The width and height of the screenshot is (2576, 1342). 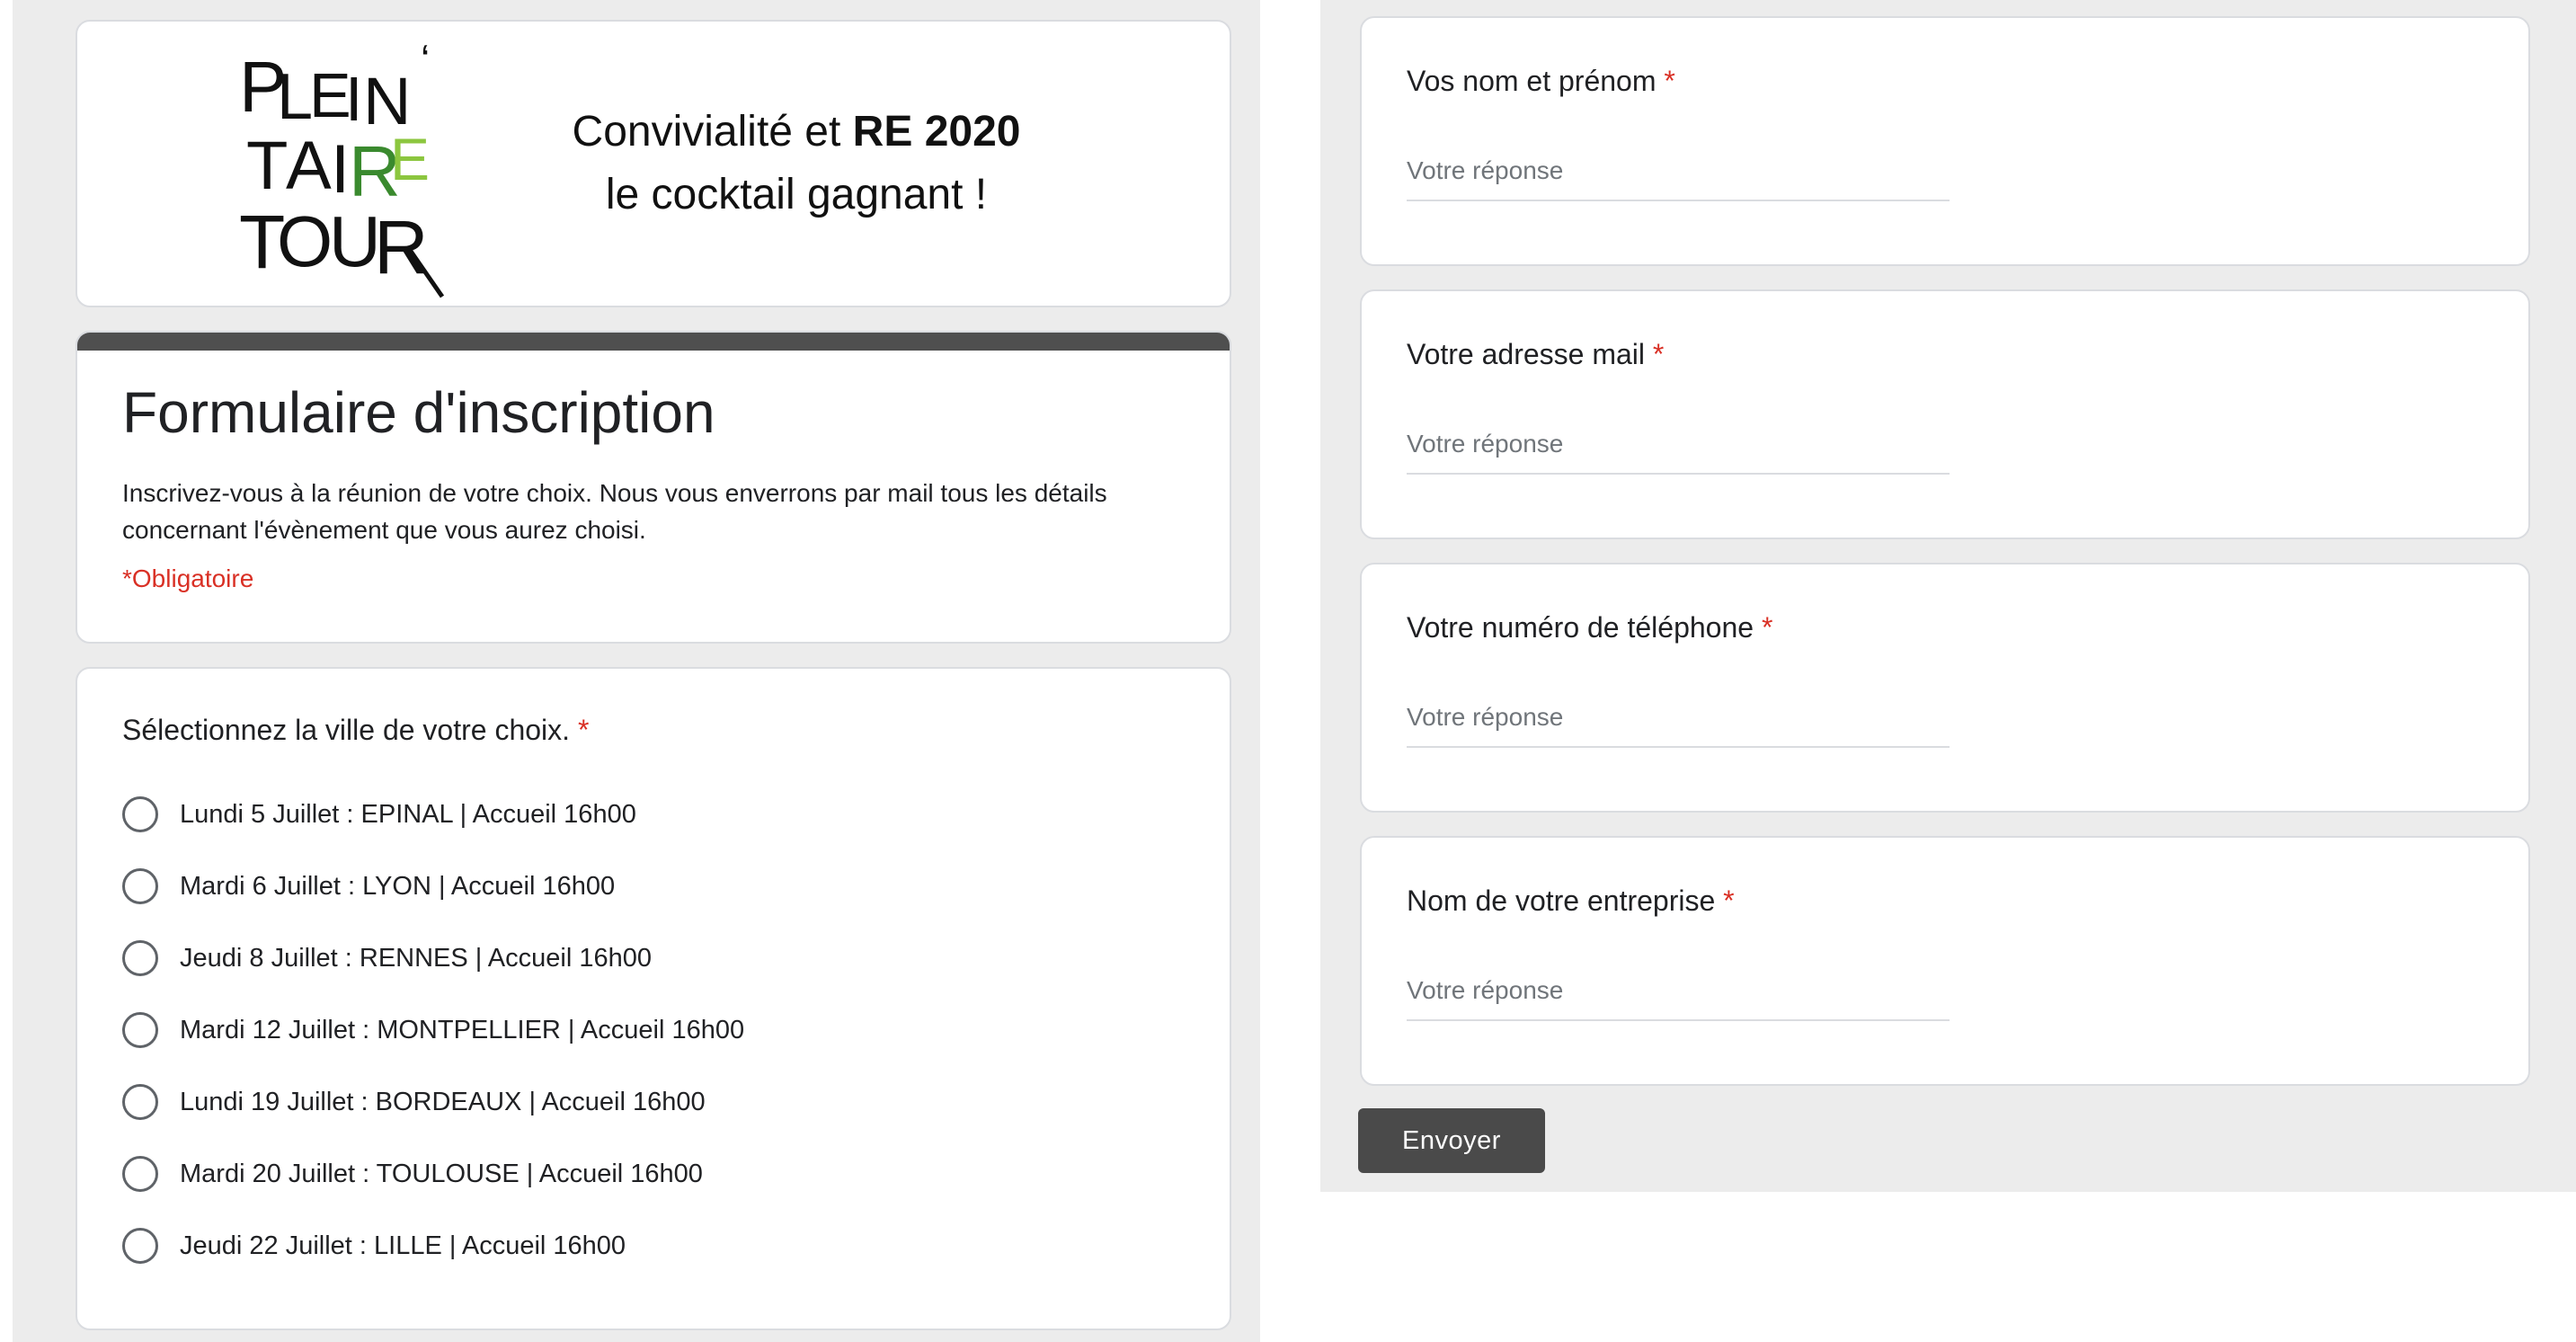 What do you see at coordinates (1945, 414) in the screenshot?
I see `email-question-card: Votre adresse mail * Votre réponse` at bounding box center [1945, 414].